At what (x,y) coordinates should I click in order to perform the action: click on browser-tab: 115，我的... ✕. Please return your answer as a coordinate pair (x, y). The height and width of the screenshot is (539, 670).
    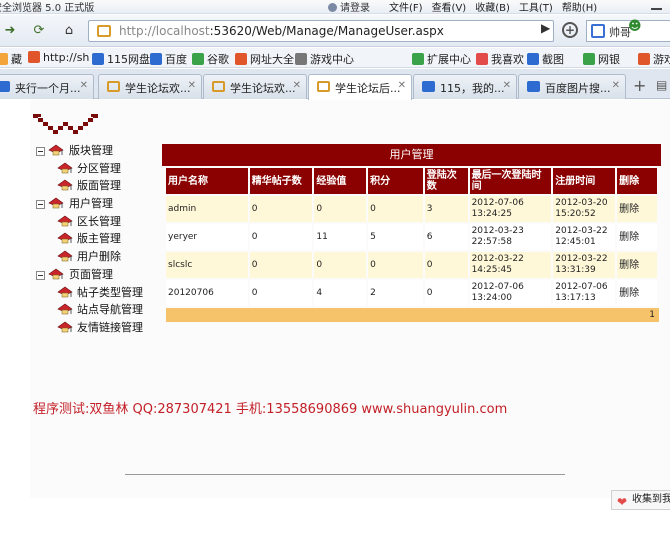
    Looking at the image, I should click on (465, 86).